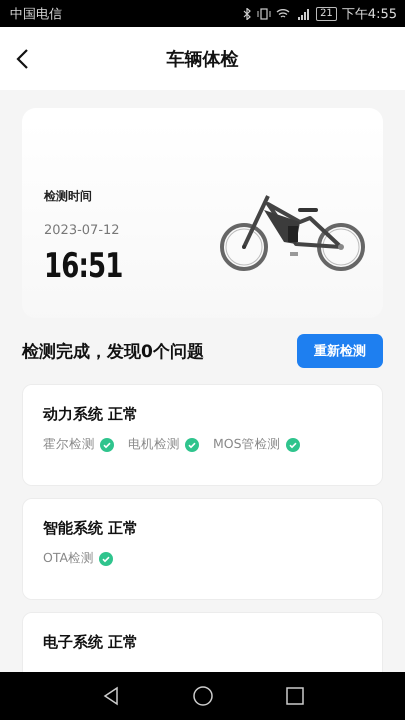 This screenshot has width=405, height=720. I want to click on inspection-date: 2023-07-12, so click(82, 230).